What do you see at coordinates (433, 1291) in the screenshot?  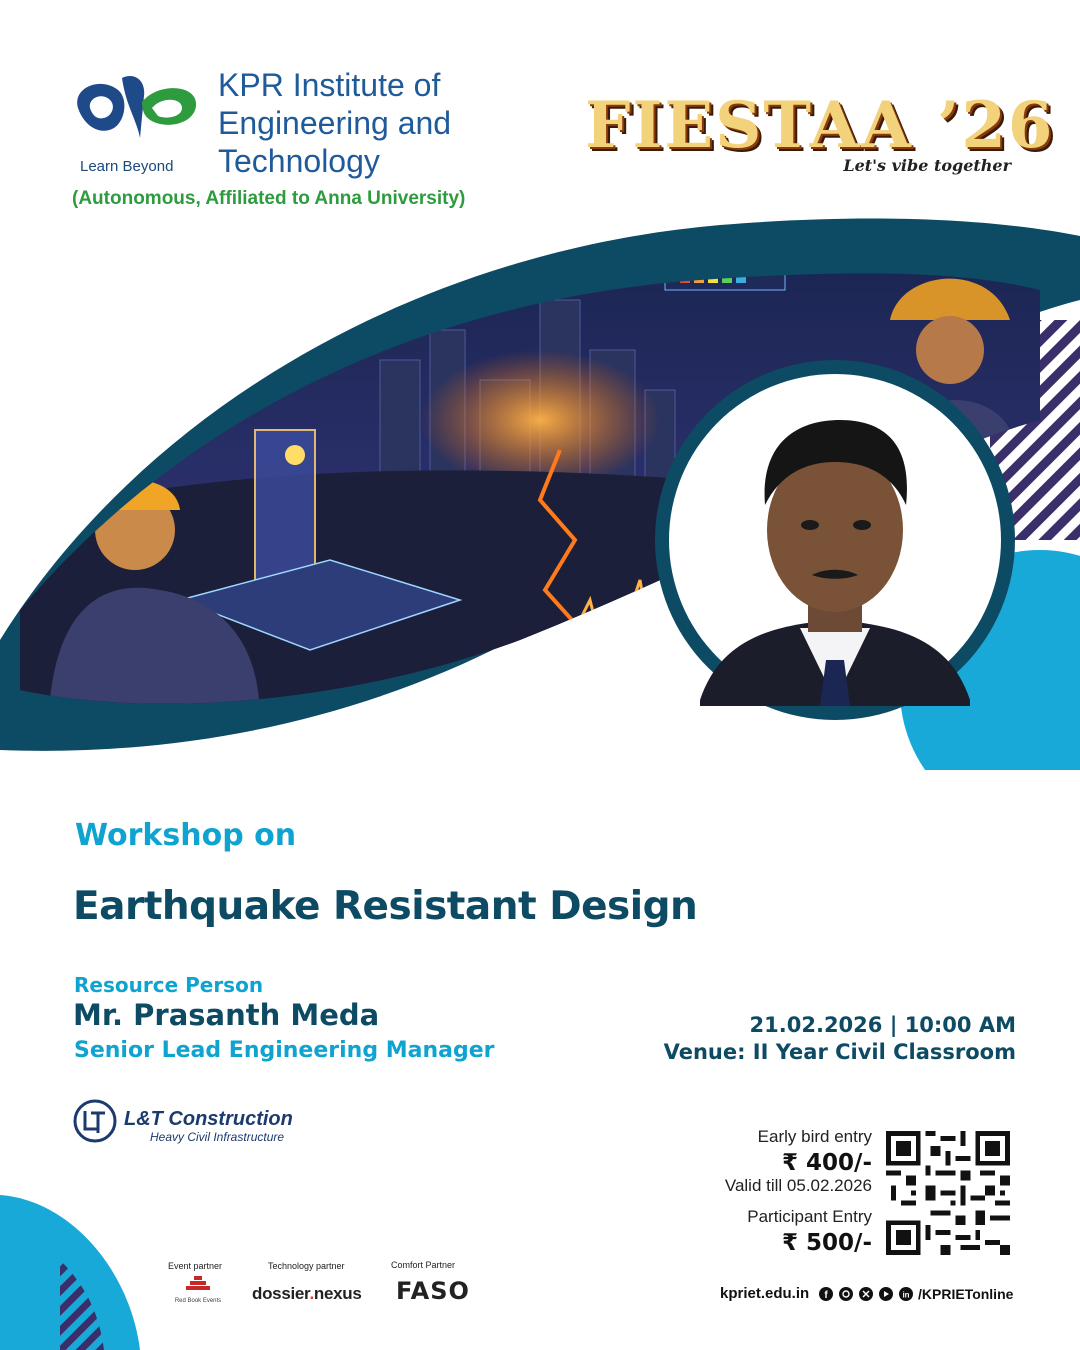 I see `comfort-partner-name: FASO` at bounding box center [433, 1291].